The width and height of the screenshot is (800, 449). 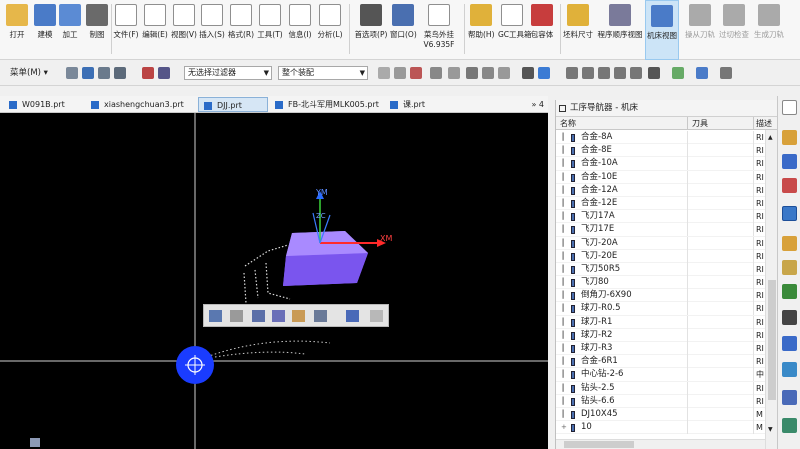 What do you see at coordinates (660, 243) in the screenshot?
I see `tool-row: ┃ 飞刀-20A RI` at bounding box center [660, 243].